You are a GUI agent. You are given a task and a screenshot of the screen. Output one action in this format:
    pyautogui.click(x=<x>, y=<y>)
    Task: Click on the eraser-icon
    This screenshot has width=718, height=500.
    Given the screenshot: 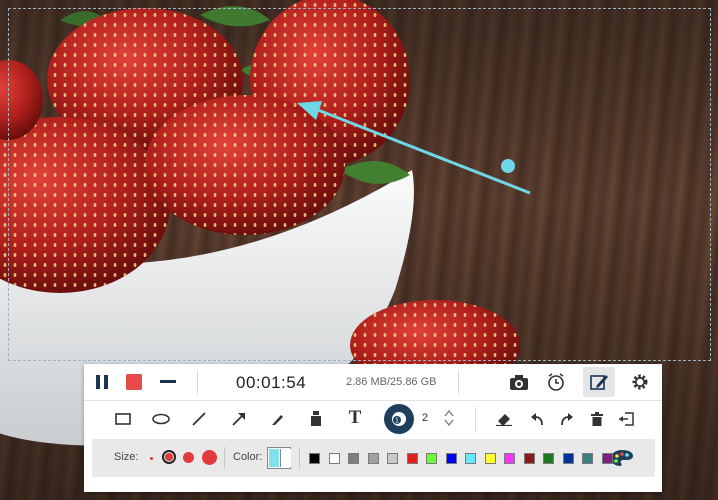 What is the action you would take?
    pyautogui.click(x=504, y=419)
    